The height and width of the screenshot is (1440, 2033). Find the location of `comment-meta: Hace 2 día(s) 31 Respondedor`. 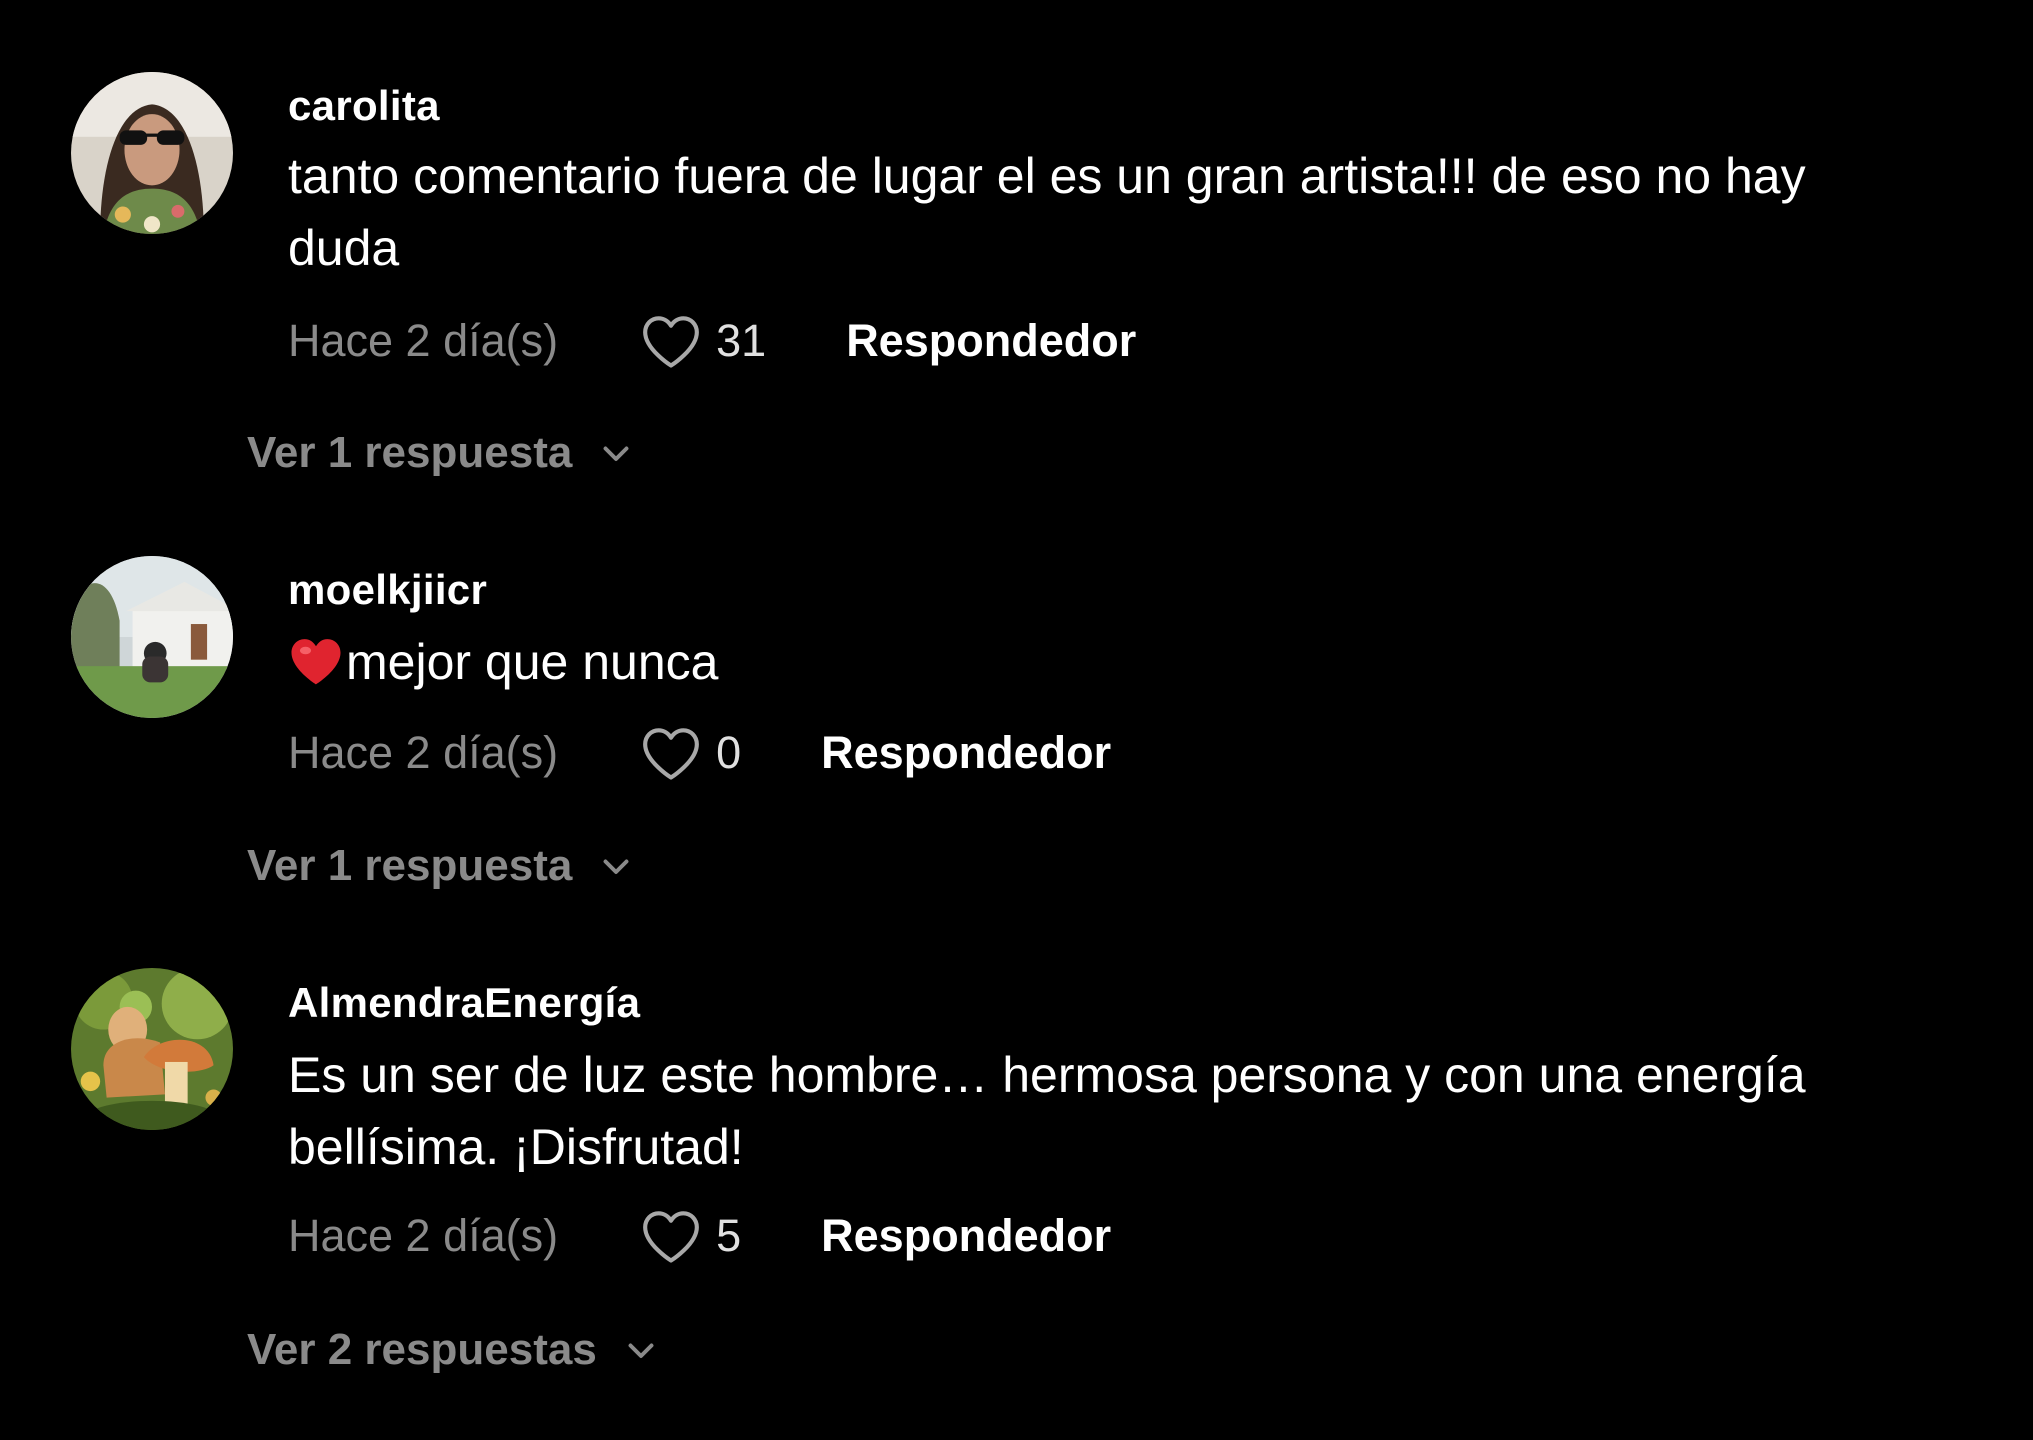

comment-meta: Hace 2 día(s) 31 Respondedor is located at coordinates (712, 341).